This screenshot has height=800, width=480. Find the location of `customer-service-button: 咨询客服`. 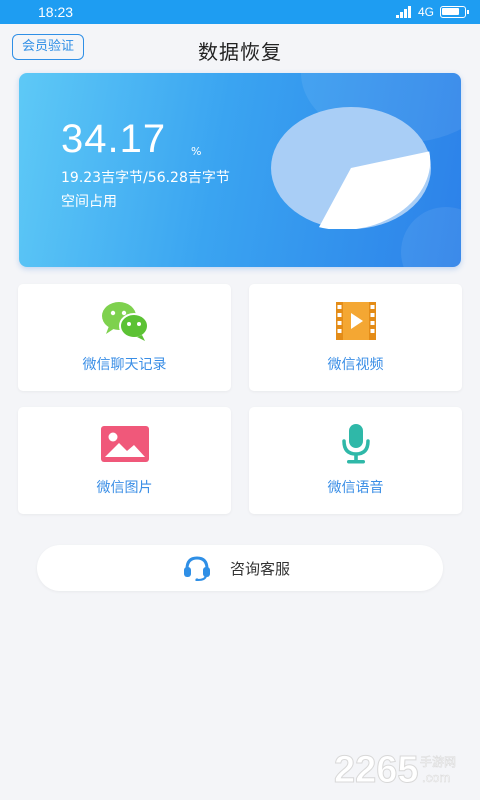

customer-service-button: 咨询客服 is located at coordinates (240, 568).